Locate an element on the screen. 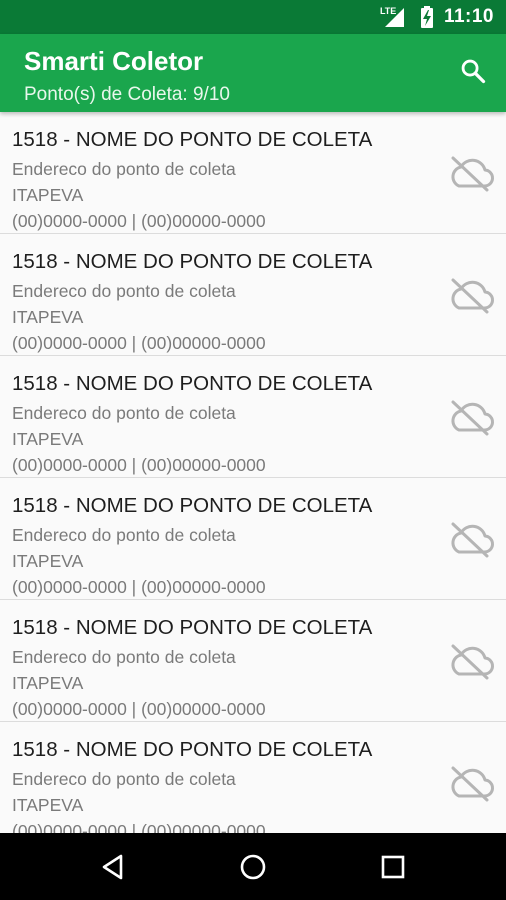 The width and height of the screenshot is (506, 900). home-button is located at coordinates (253, 867).